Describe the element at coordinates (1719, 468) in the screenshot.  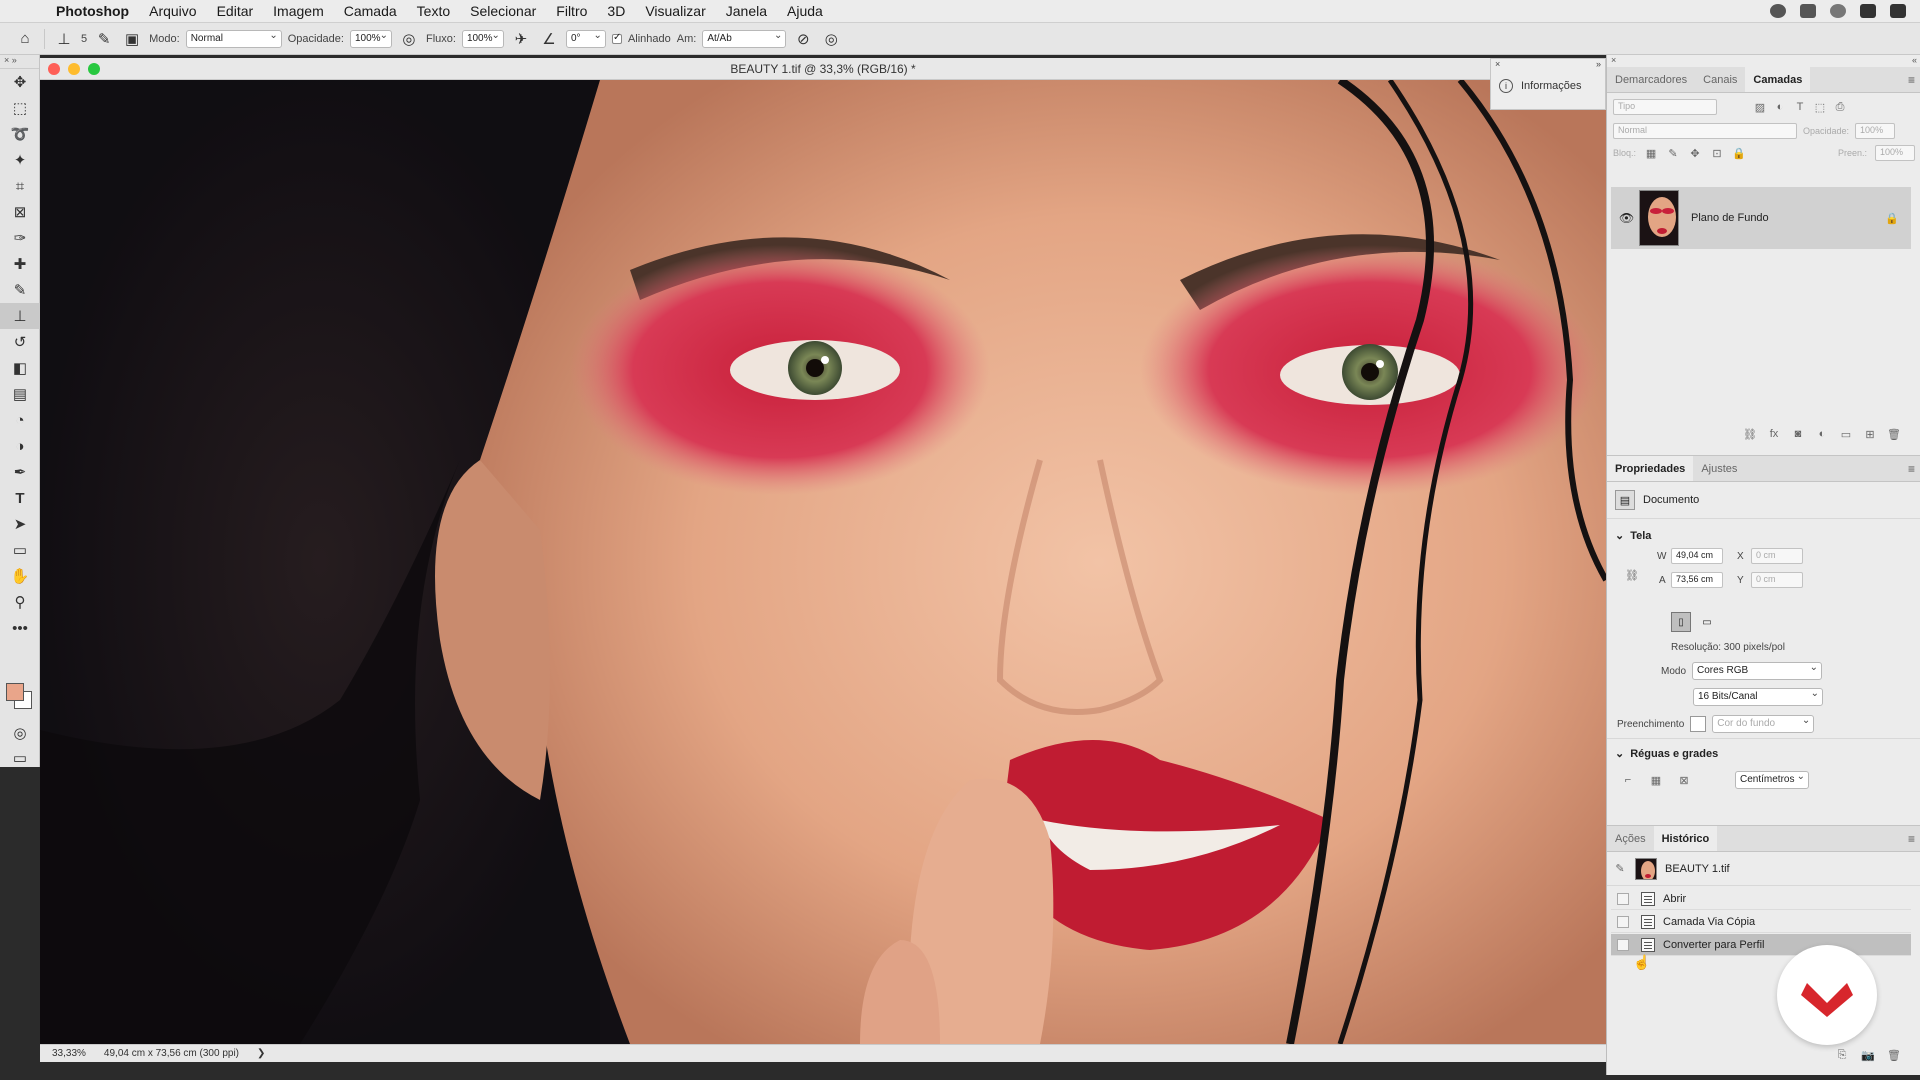
I see `tab-ajustes: Ajustes` at that location.